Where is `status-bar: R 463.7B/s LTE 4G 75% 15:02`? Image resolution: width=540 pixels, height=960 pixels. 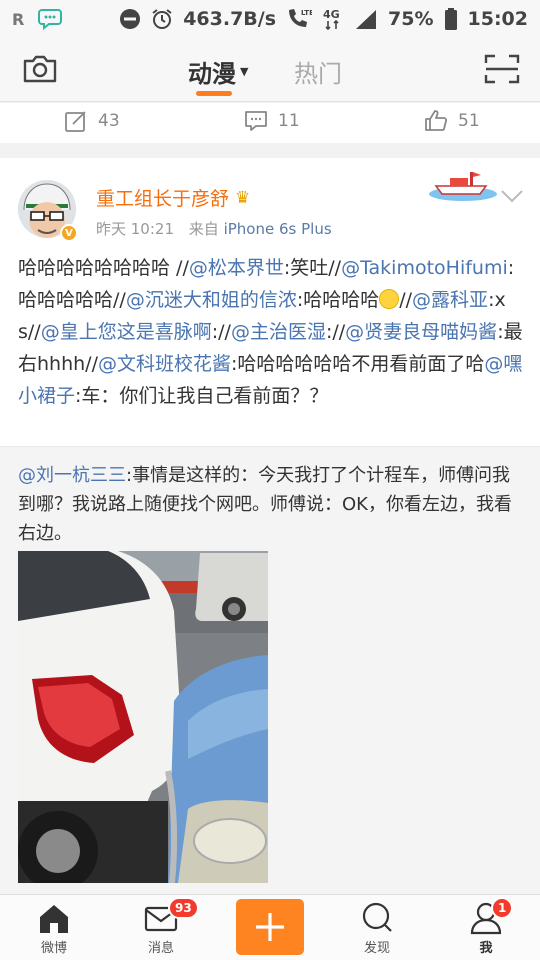
status-bar: R 463.7B/s LTE 4G 75% 15:02 is located at coordinates (270, 19).